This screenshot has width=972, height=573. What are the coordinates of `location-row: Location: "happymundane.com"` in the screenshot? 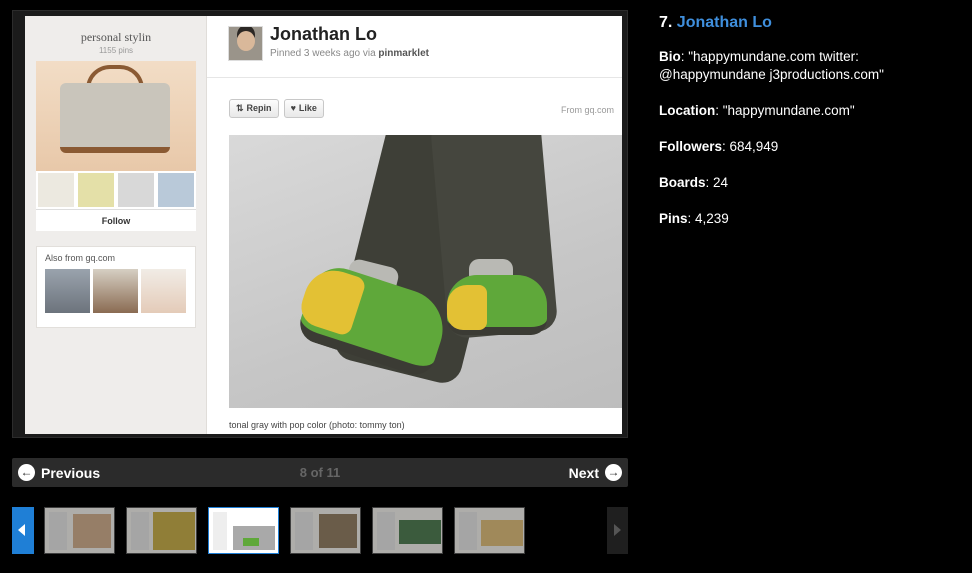 It's located at (809, 111).